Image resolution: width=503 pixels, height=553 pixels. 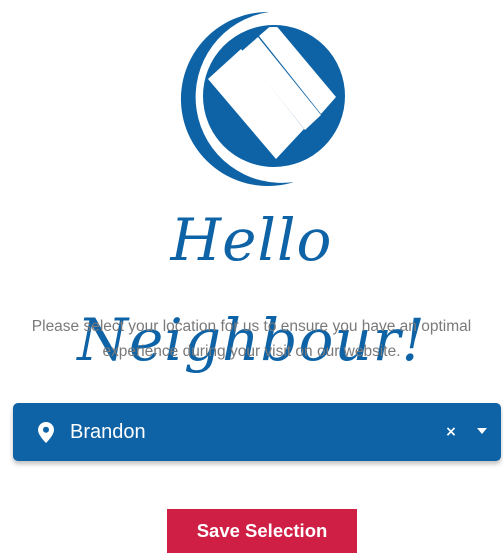 What do you see at coordinates (451, 432) in the screenshot?
I see `clear-selection-icon: ×` at bounding box center [451, 432].